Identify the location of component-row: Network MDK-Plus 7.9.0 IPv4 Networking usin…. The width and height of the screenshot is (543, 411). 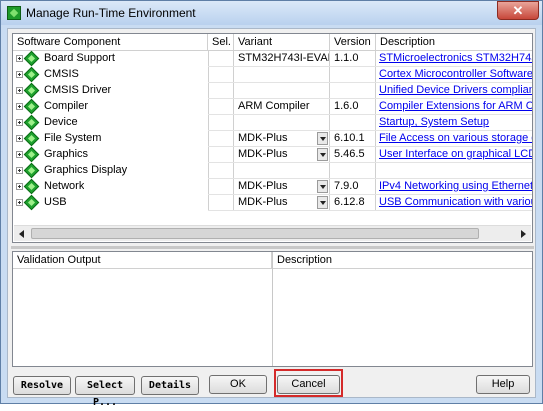
(272, 186).